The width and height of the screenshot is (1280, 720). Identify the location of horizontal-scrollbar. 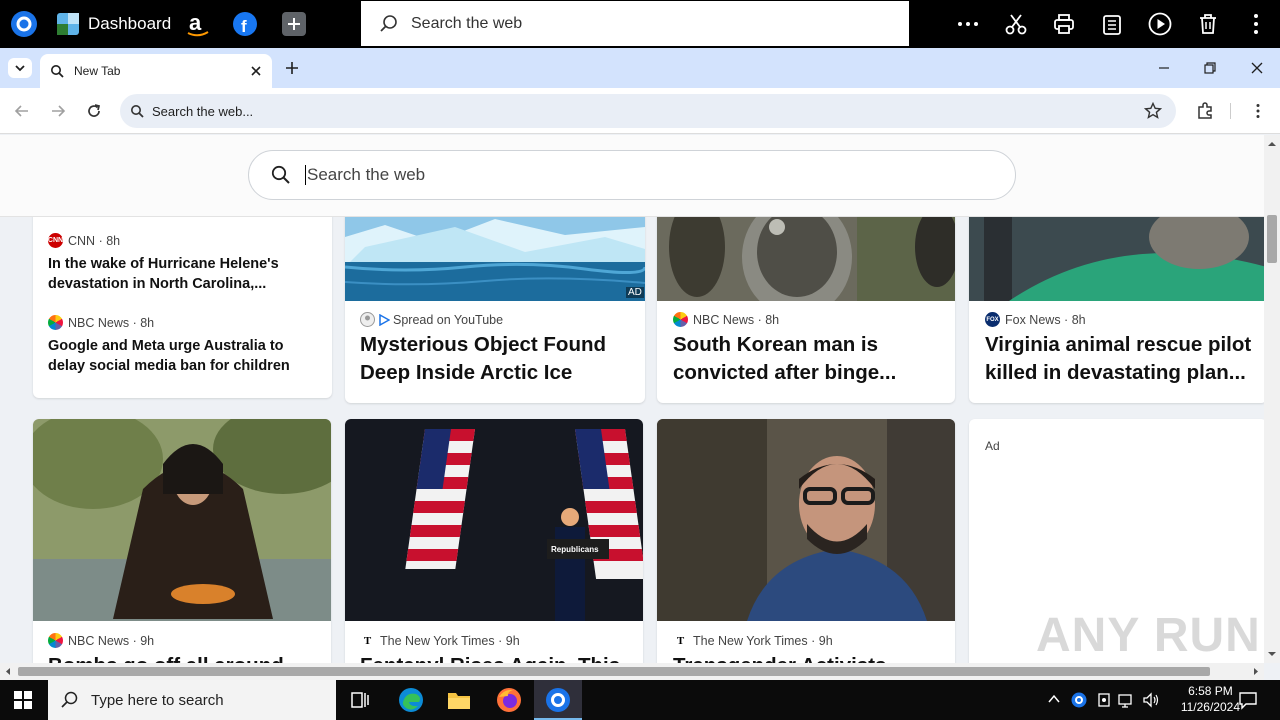
(632, 671).